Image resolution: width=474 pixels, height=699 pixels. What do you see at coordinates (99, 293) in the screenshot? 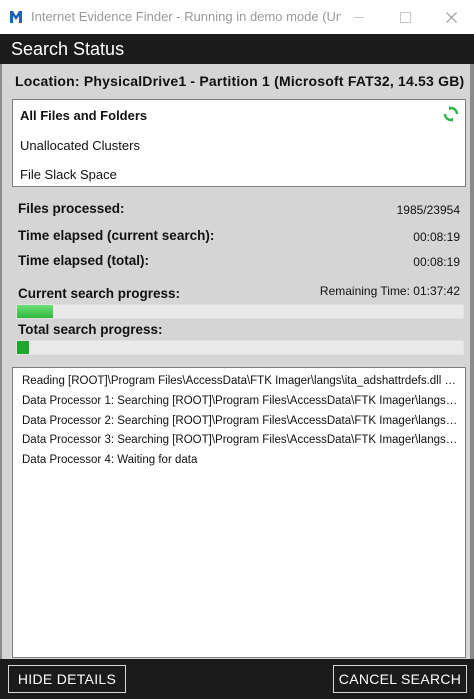
I see `current-progress-label: Current search progress:` at bounding box center [99, 293].